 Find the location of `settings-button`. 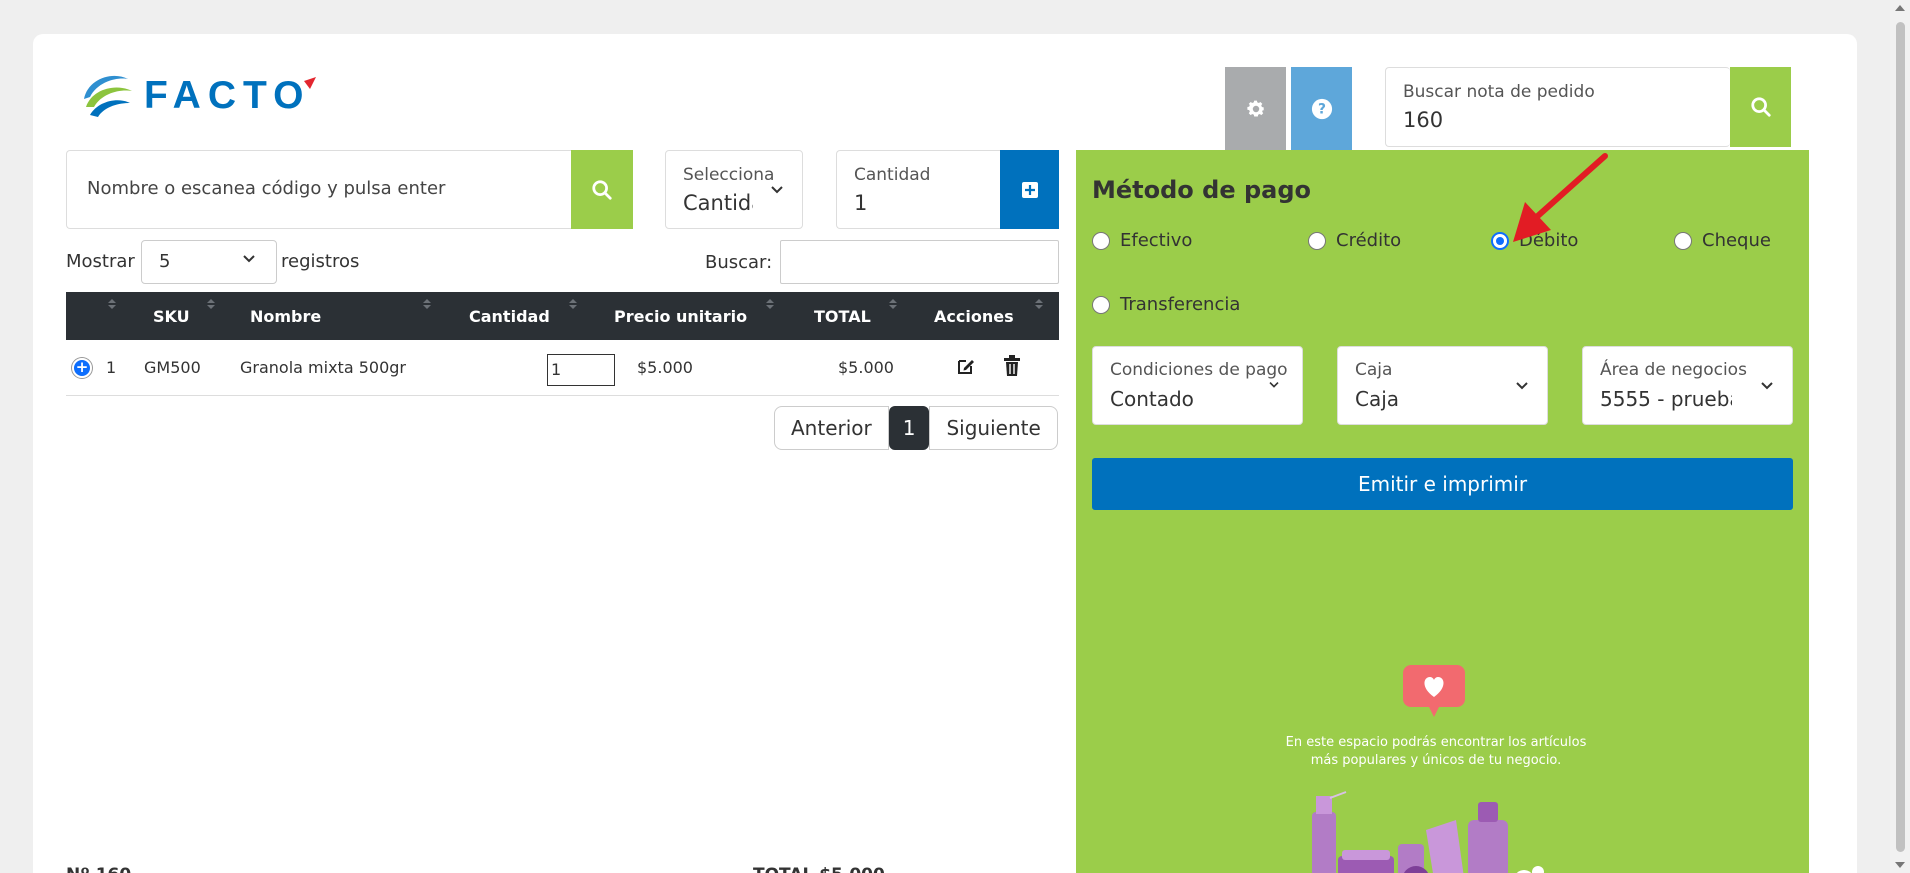

settings-button is located at coordinates (1255, 108).